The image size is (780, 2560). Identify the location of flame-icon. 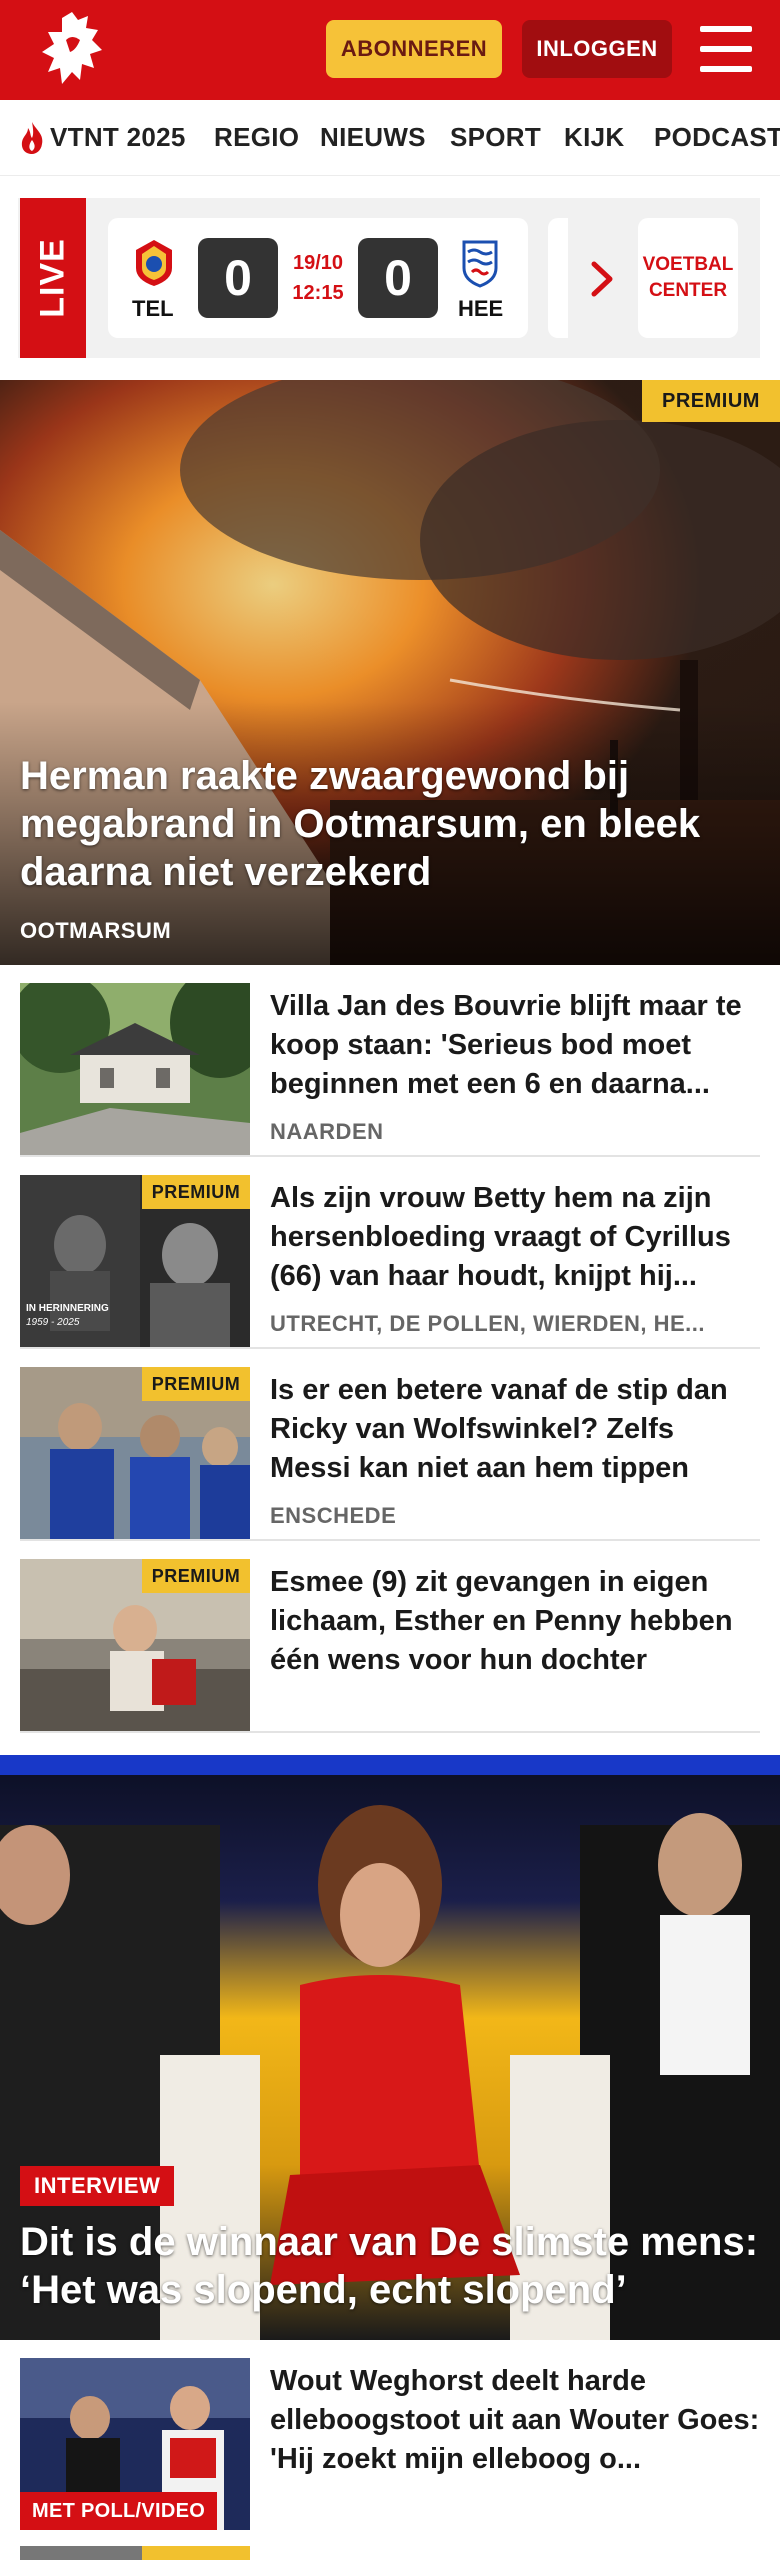
(32, 138).